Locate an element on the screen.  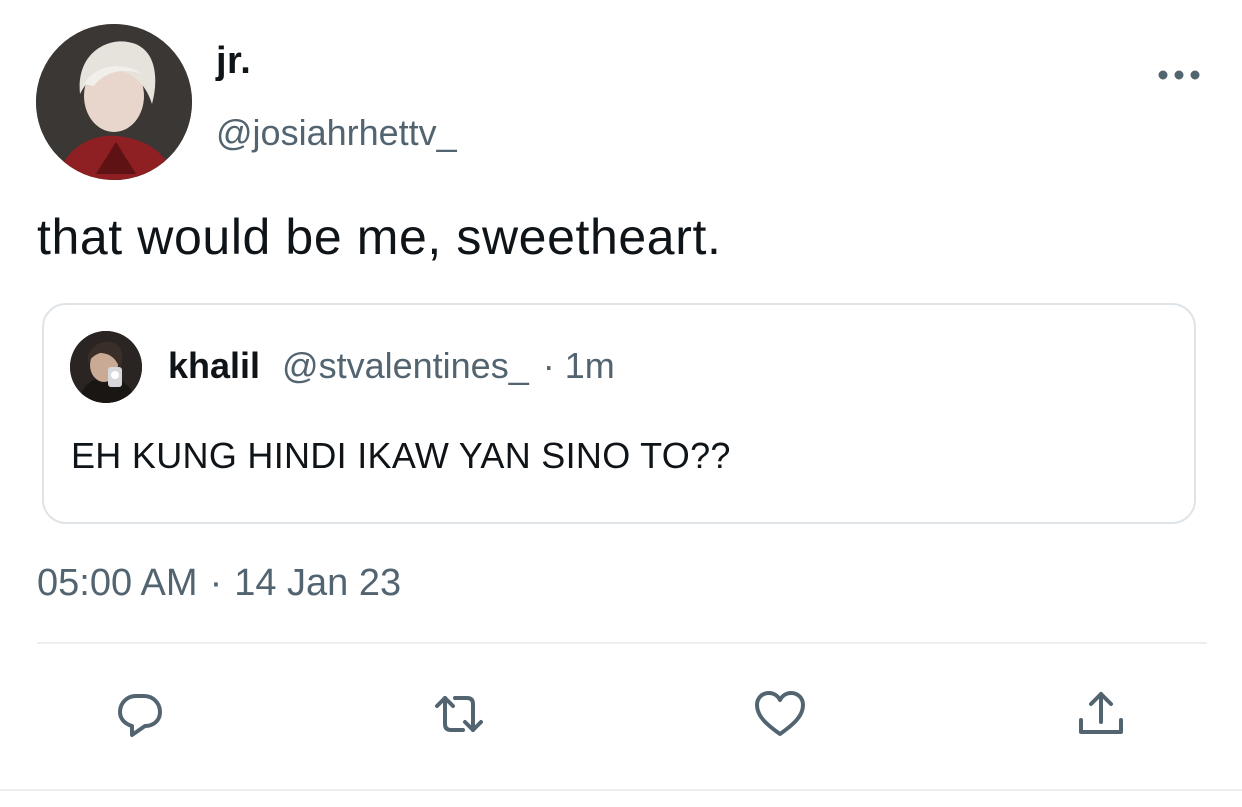
share-icon is located at coordinates (1101, 713).